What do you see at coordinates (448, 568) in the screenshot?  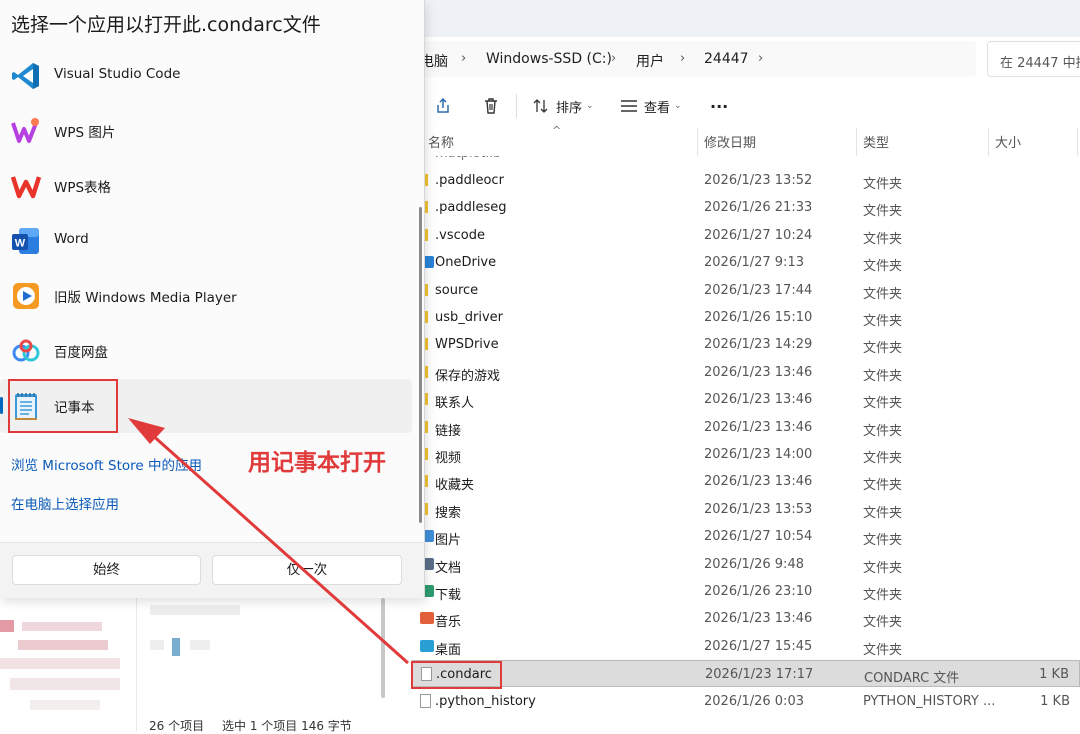 I see `file-name: 文档` at bounding box center [448, 568].